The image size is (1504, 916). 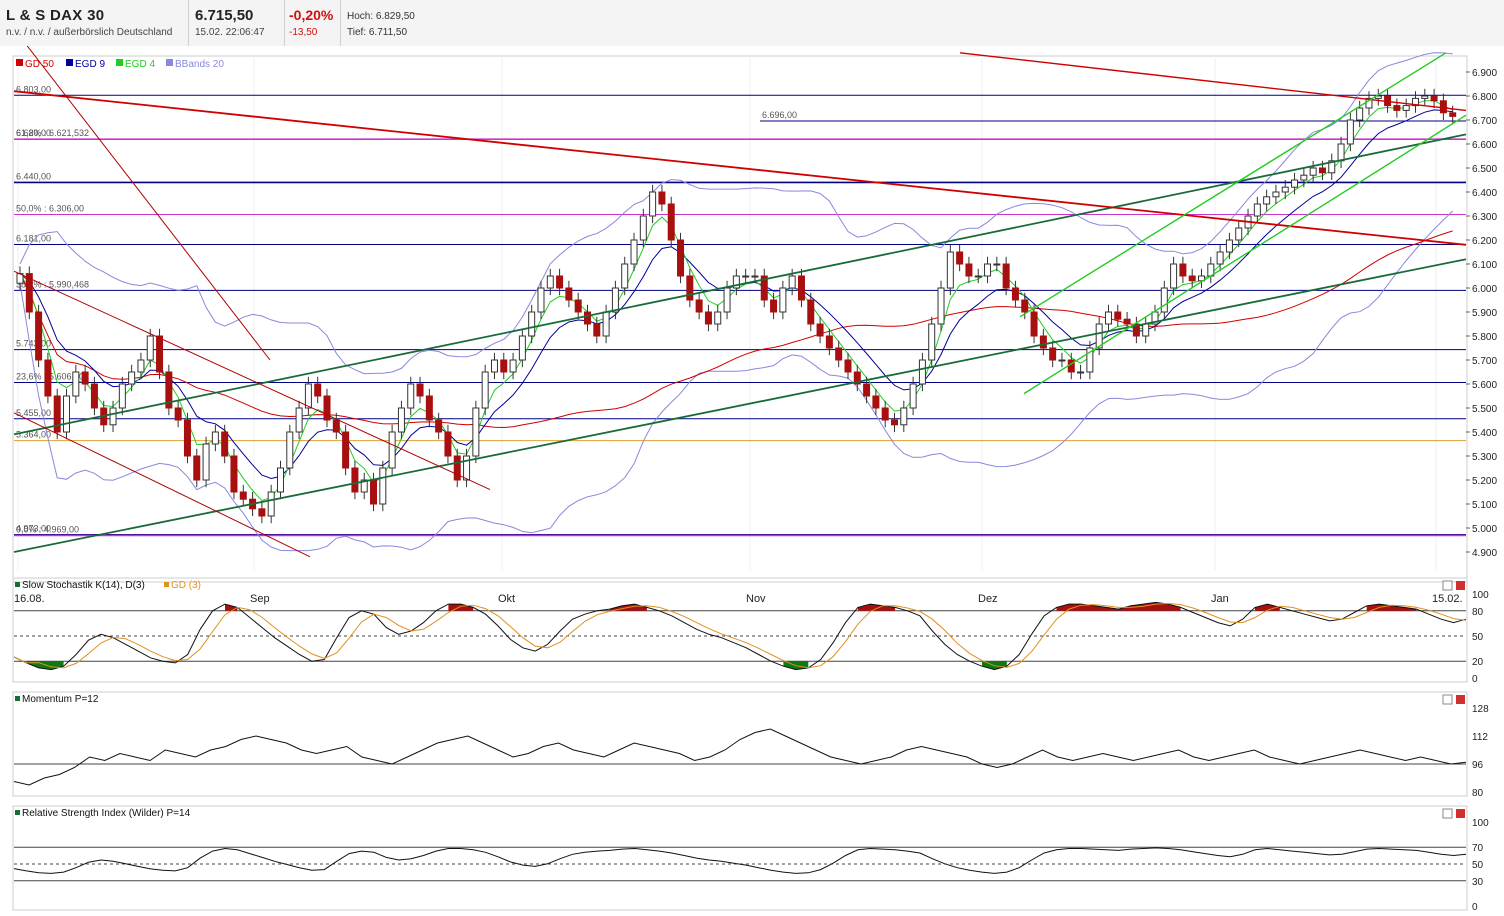 What do you see at coordinates (39, 64) in the screenshot?
I see `legend-label: GD 50` at bounding box center [39, 64].